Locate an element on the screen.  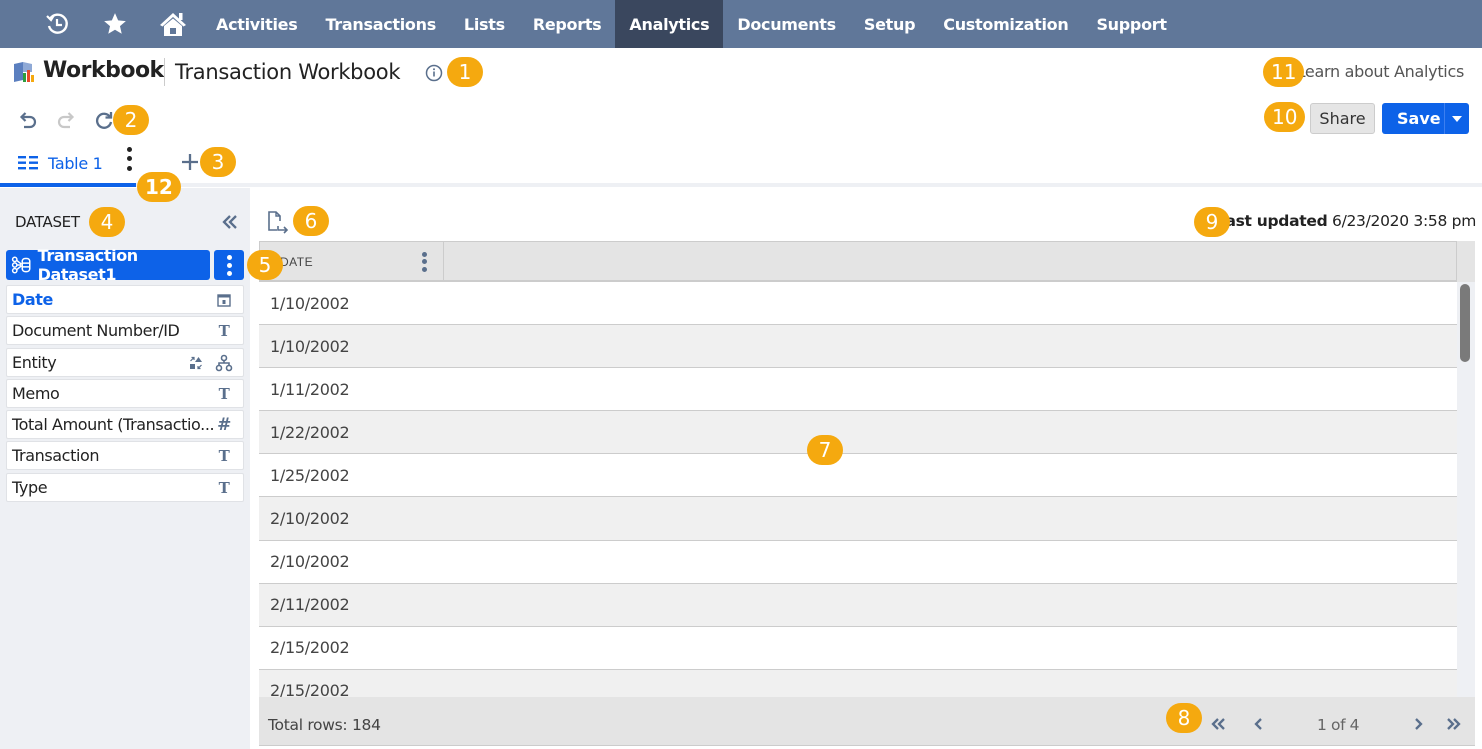
save-options-dropdown is located at coordinates (1456, 118).